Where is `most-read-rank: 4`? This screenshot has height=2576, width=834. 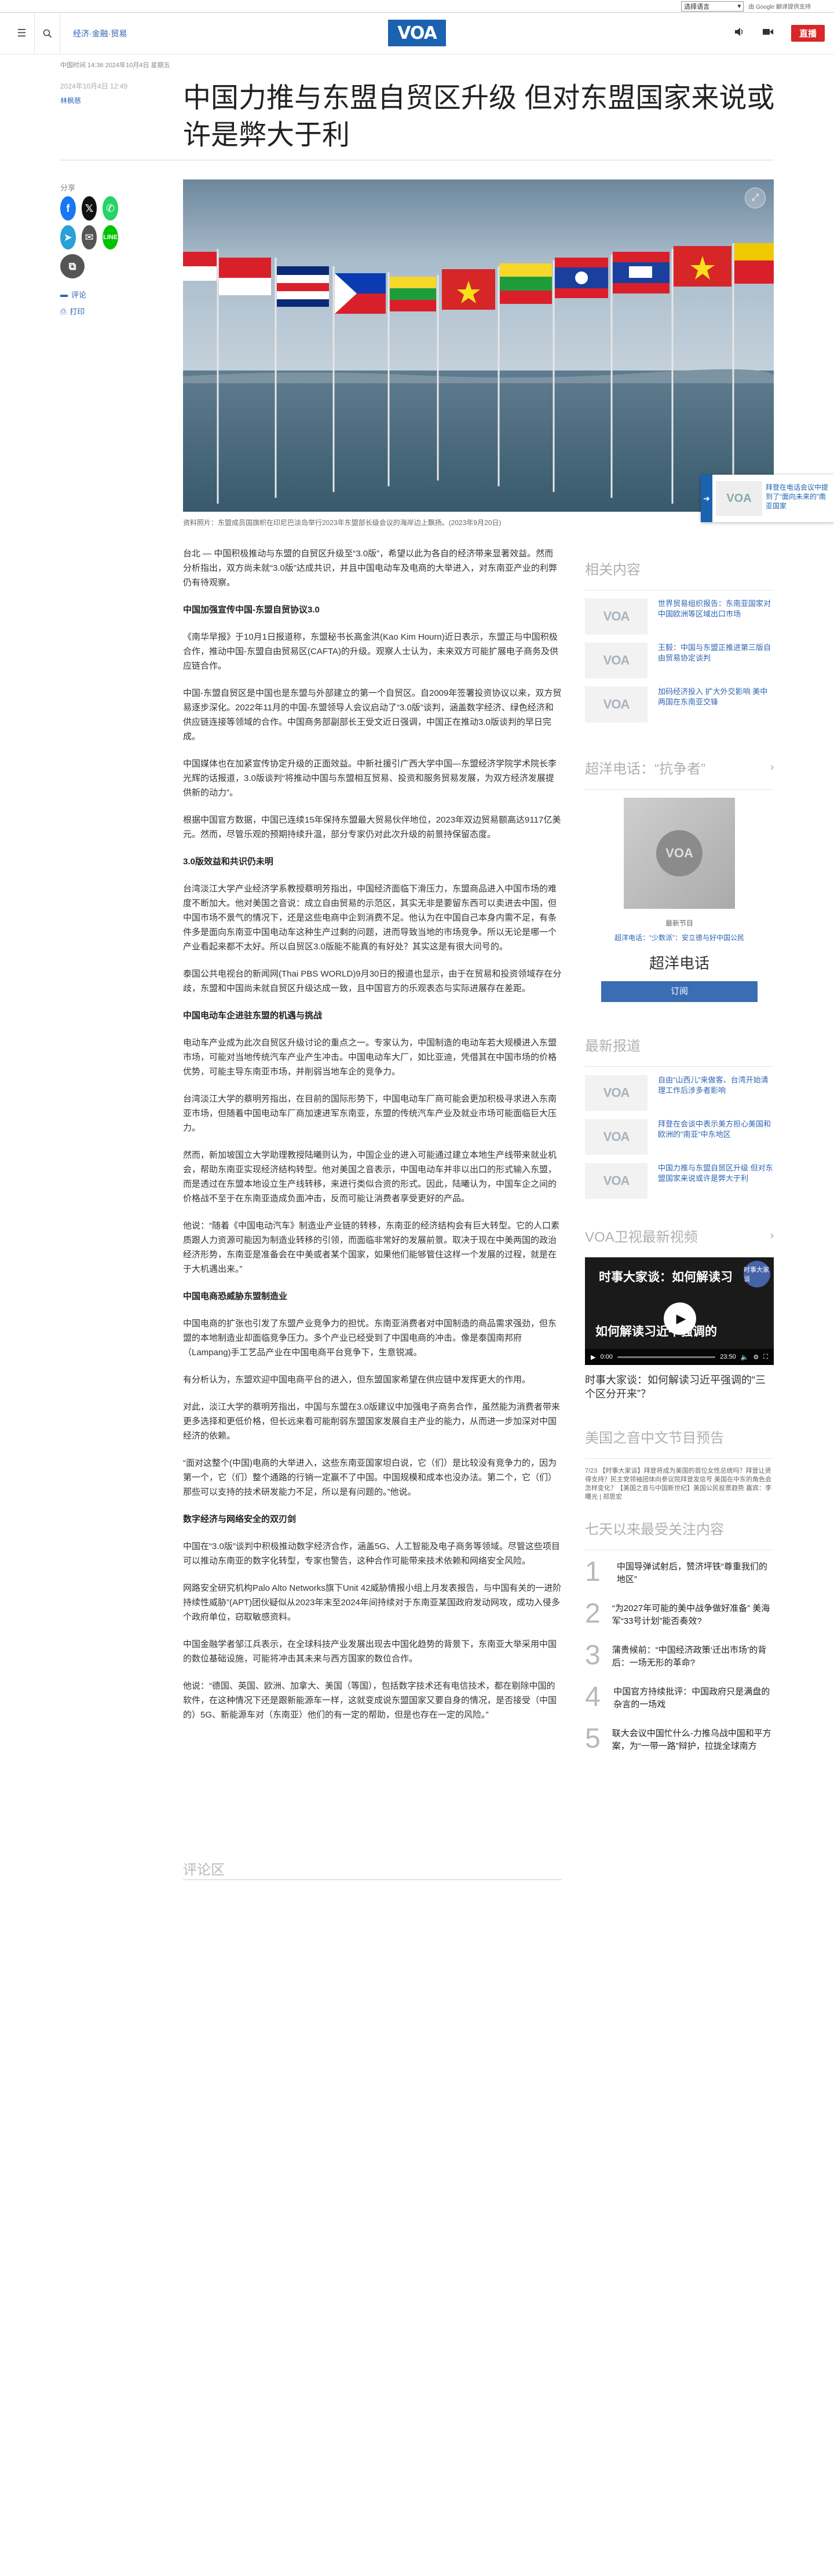
most-read-rank: 4 is located at coordinates (593, 1697).